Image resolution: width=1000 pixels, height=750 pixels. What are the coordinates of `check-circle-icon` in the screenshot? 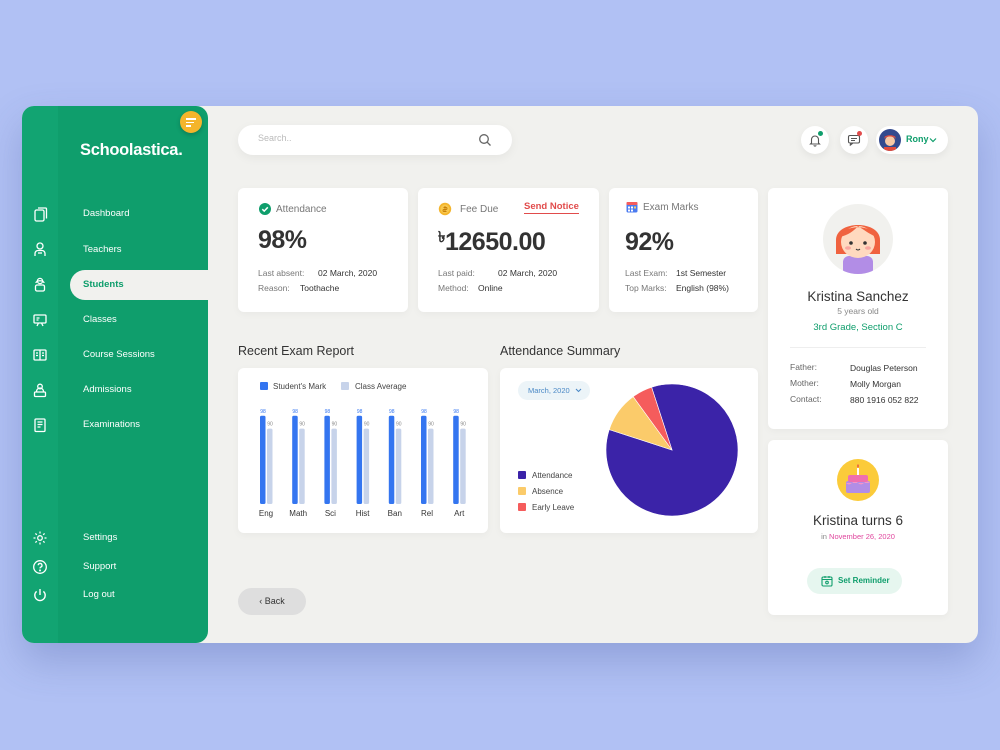 It's located at (265, 209).